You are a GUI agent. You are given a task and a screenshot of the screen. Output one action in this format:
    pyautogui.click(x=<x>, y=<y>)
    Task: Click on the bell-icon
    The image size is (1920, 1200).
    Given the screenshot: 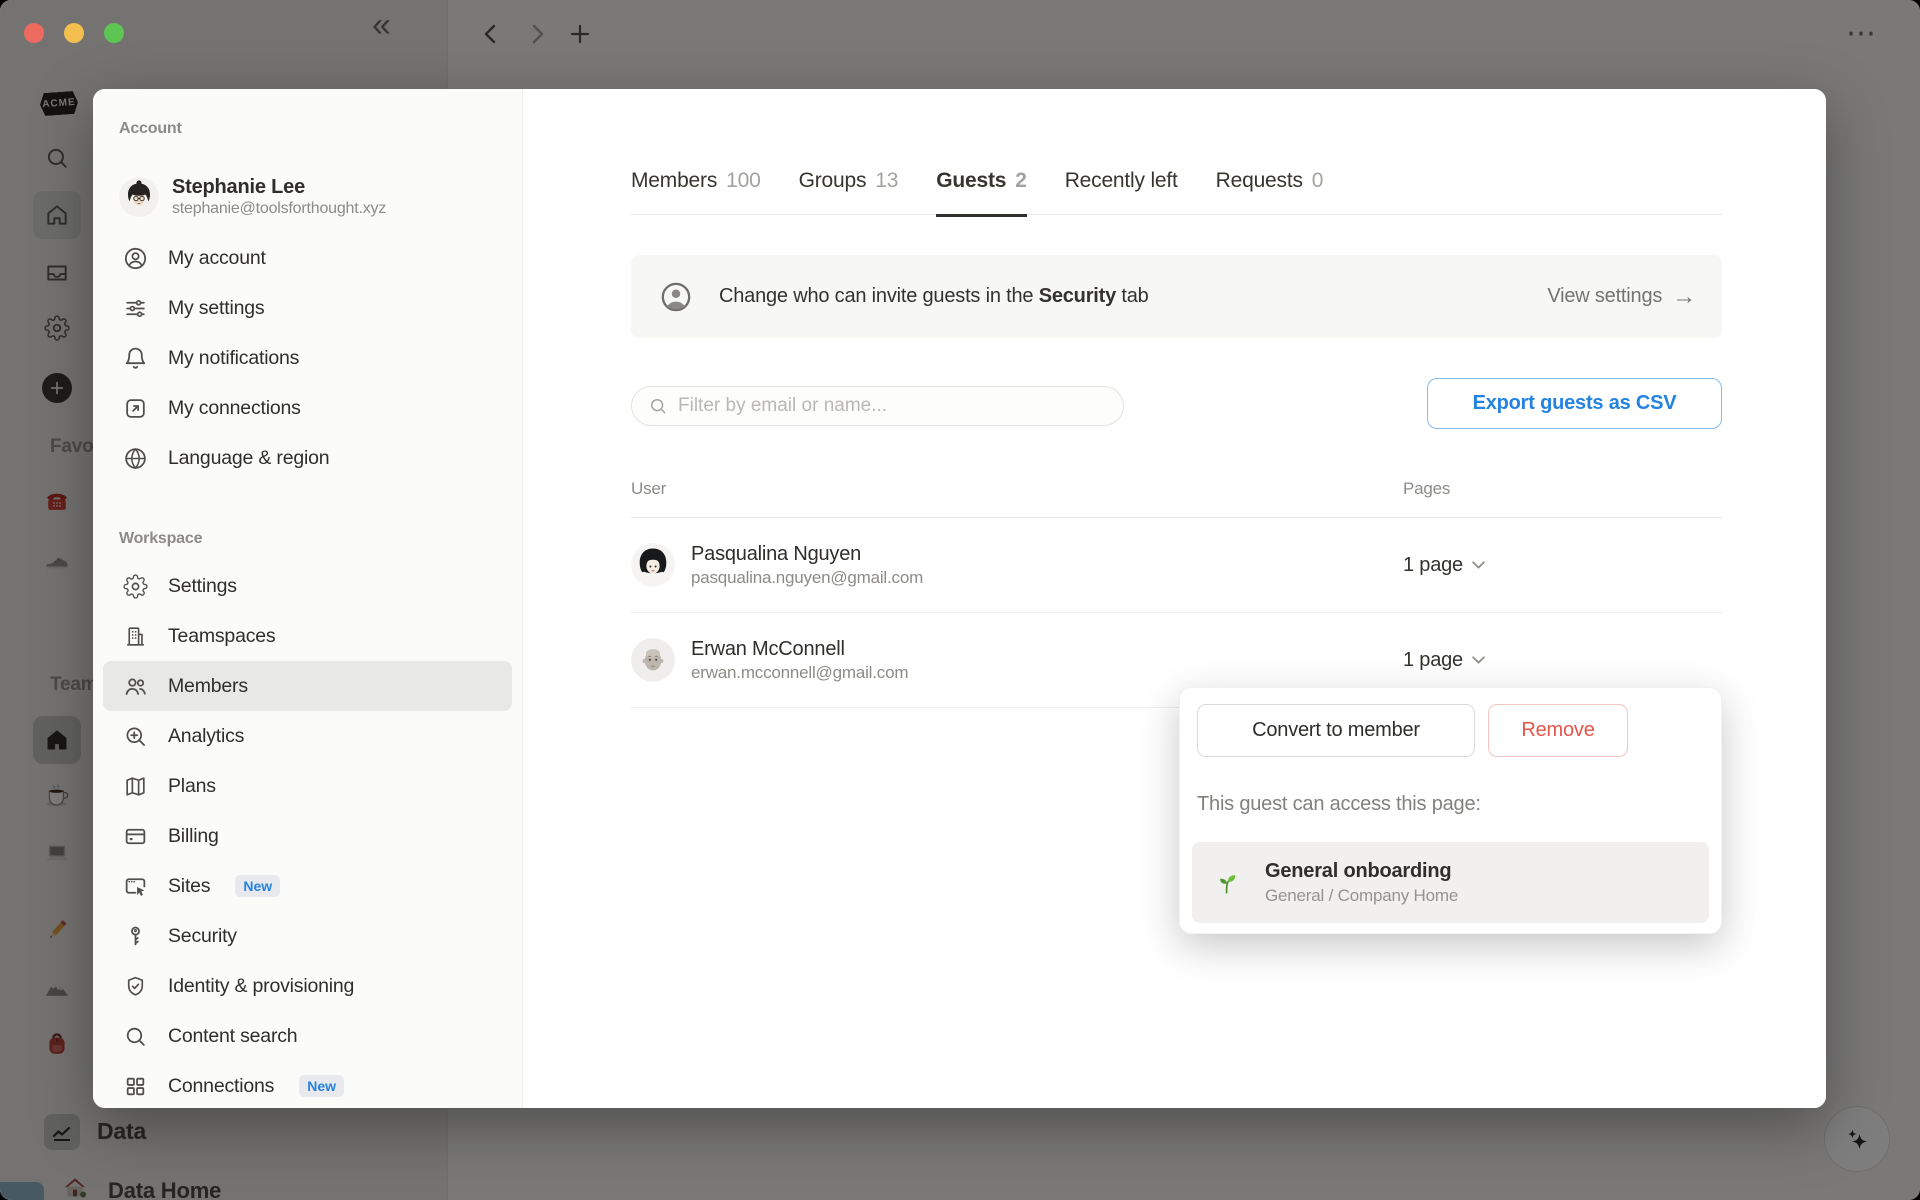 What is the action you would take?
    pyautogui.click(x=135, y=358)
    